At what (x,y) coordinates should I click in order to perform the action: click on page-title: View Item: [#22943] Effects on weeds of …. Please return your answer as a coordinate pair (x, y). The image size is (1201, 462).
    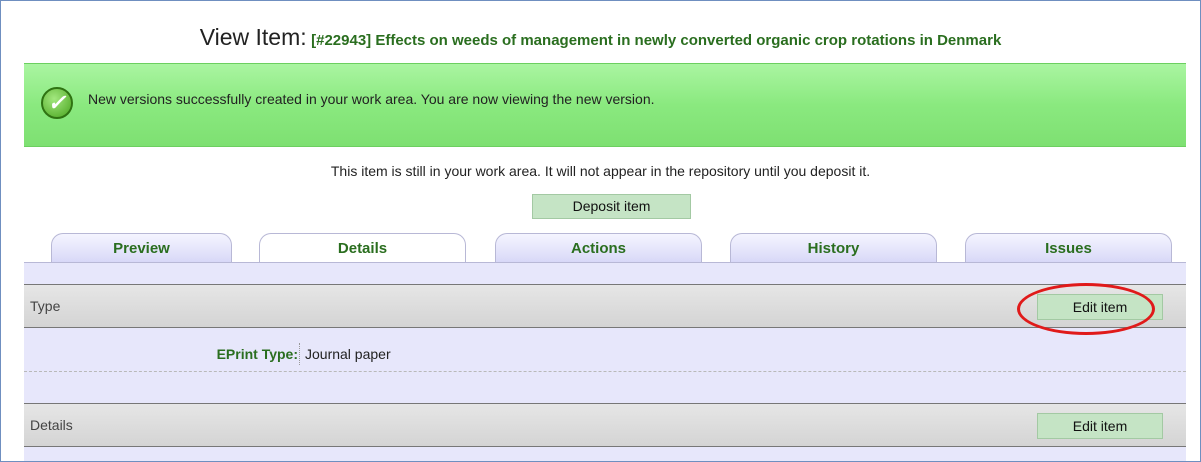
    Looking at the image, I should click on (600, 32).